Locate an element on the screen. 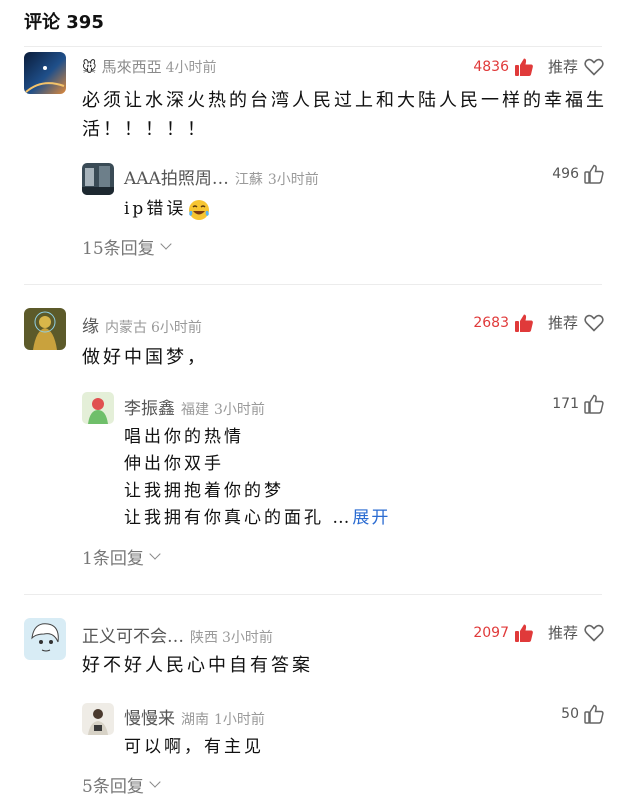  header-divider is located at coordinates (313, 46).